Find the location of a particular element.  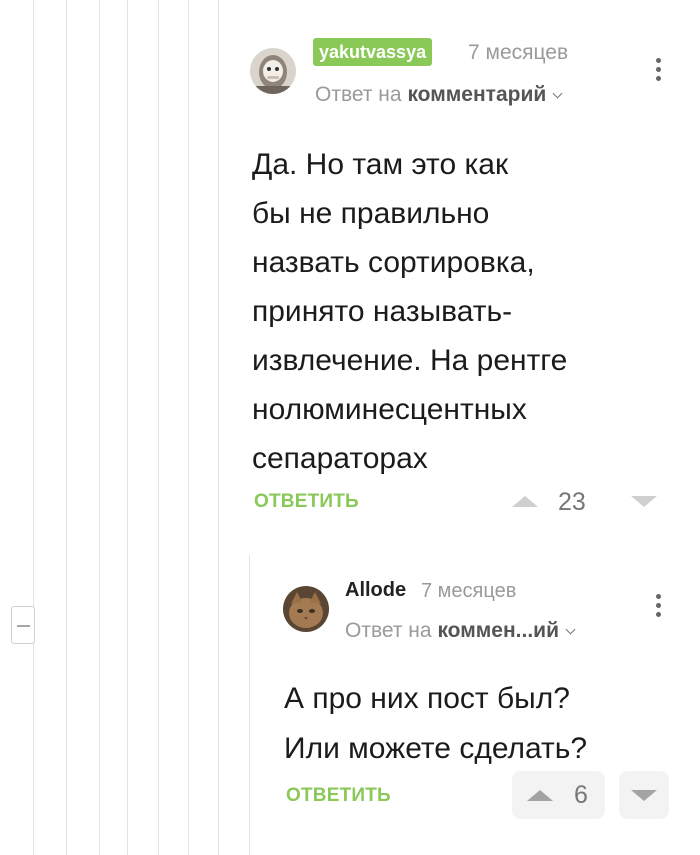

comment-text: А про них пост был? Или можете сделать? is located at coordinates (436, 723).